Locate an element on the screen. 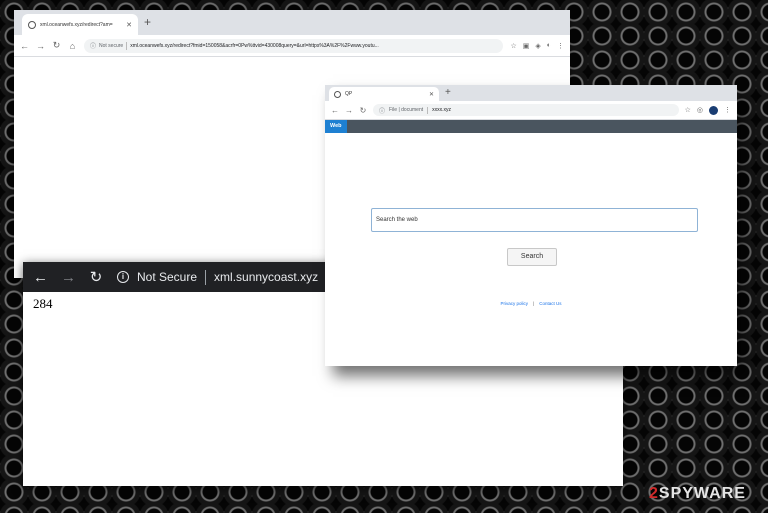  site-nav-bar: Web is located at coordinates (531, 126).